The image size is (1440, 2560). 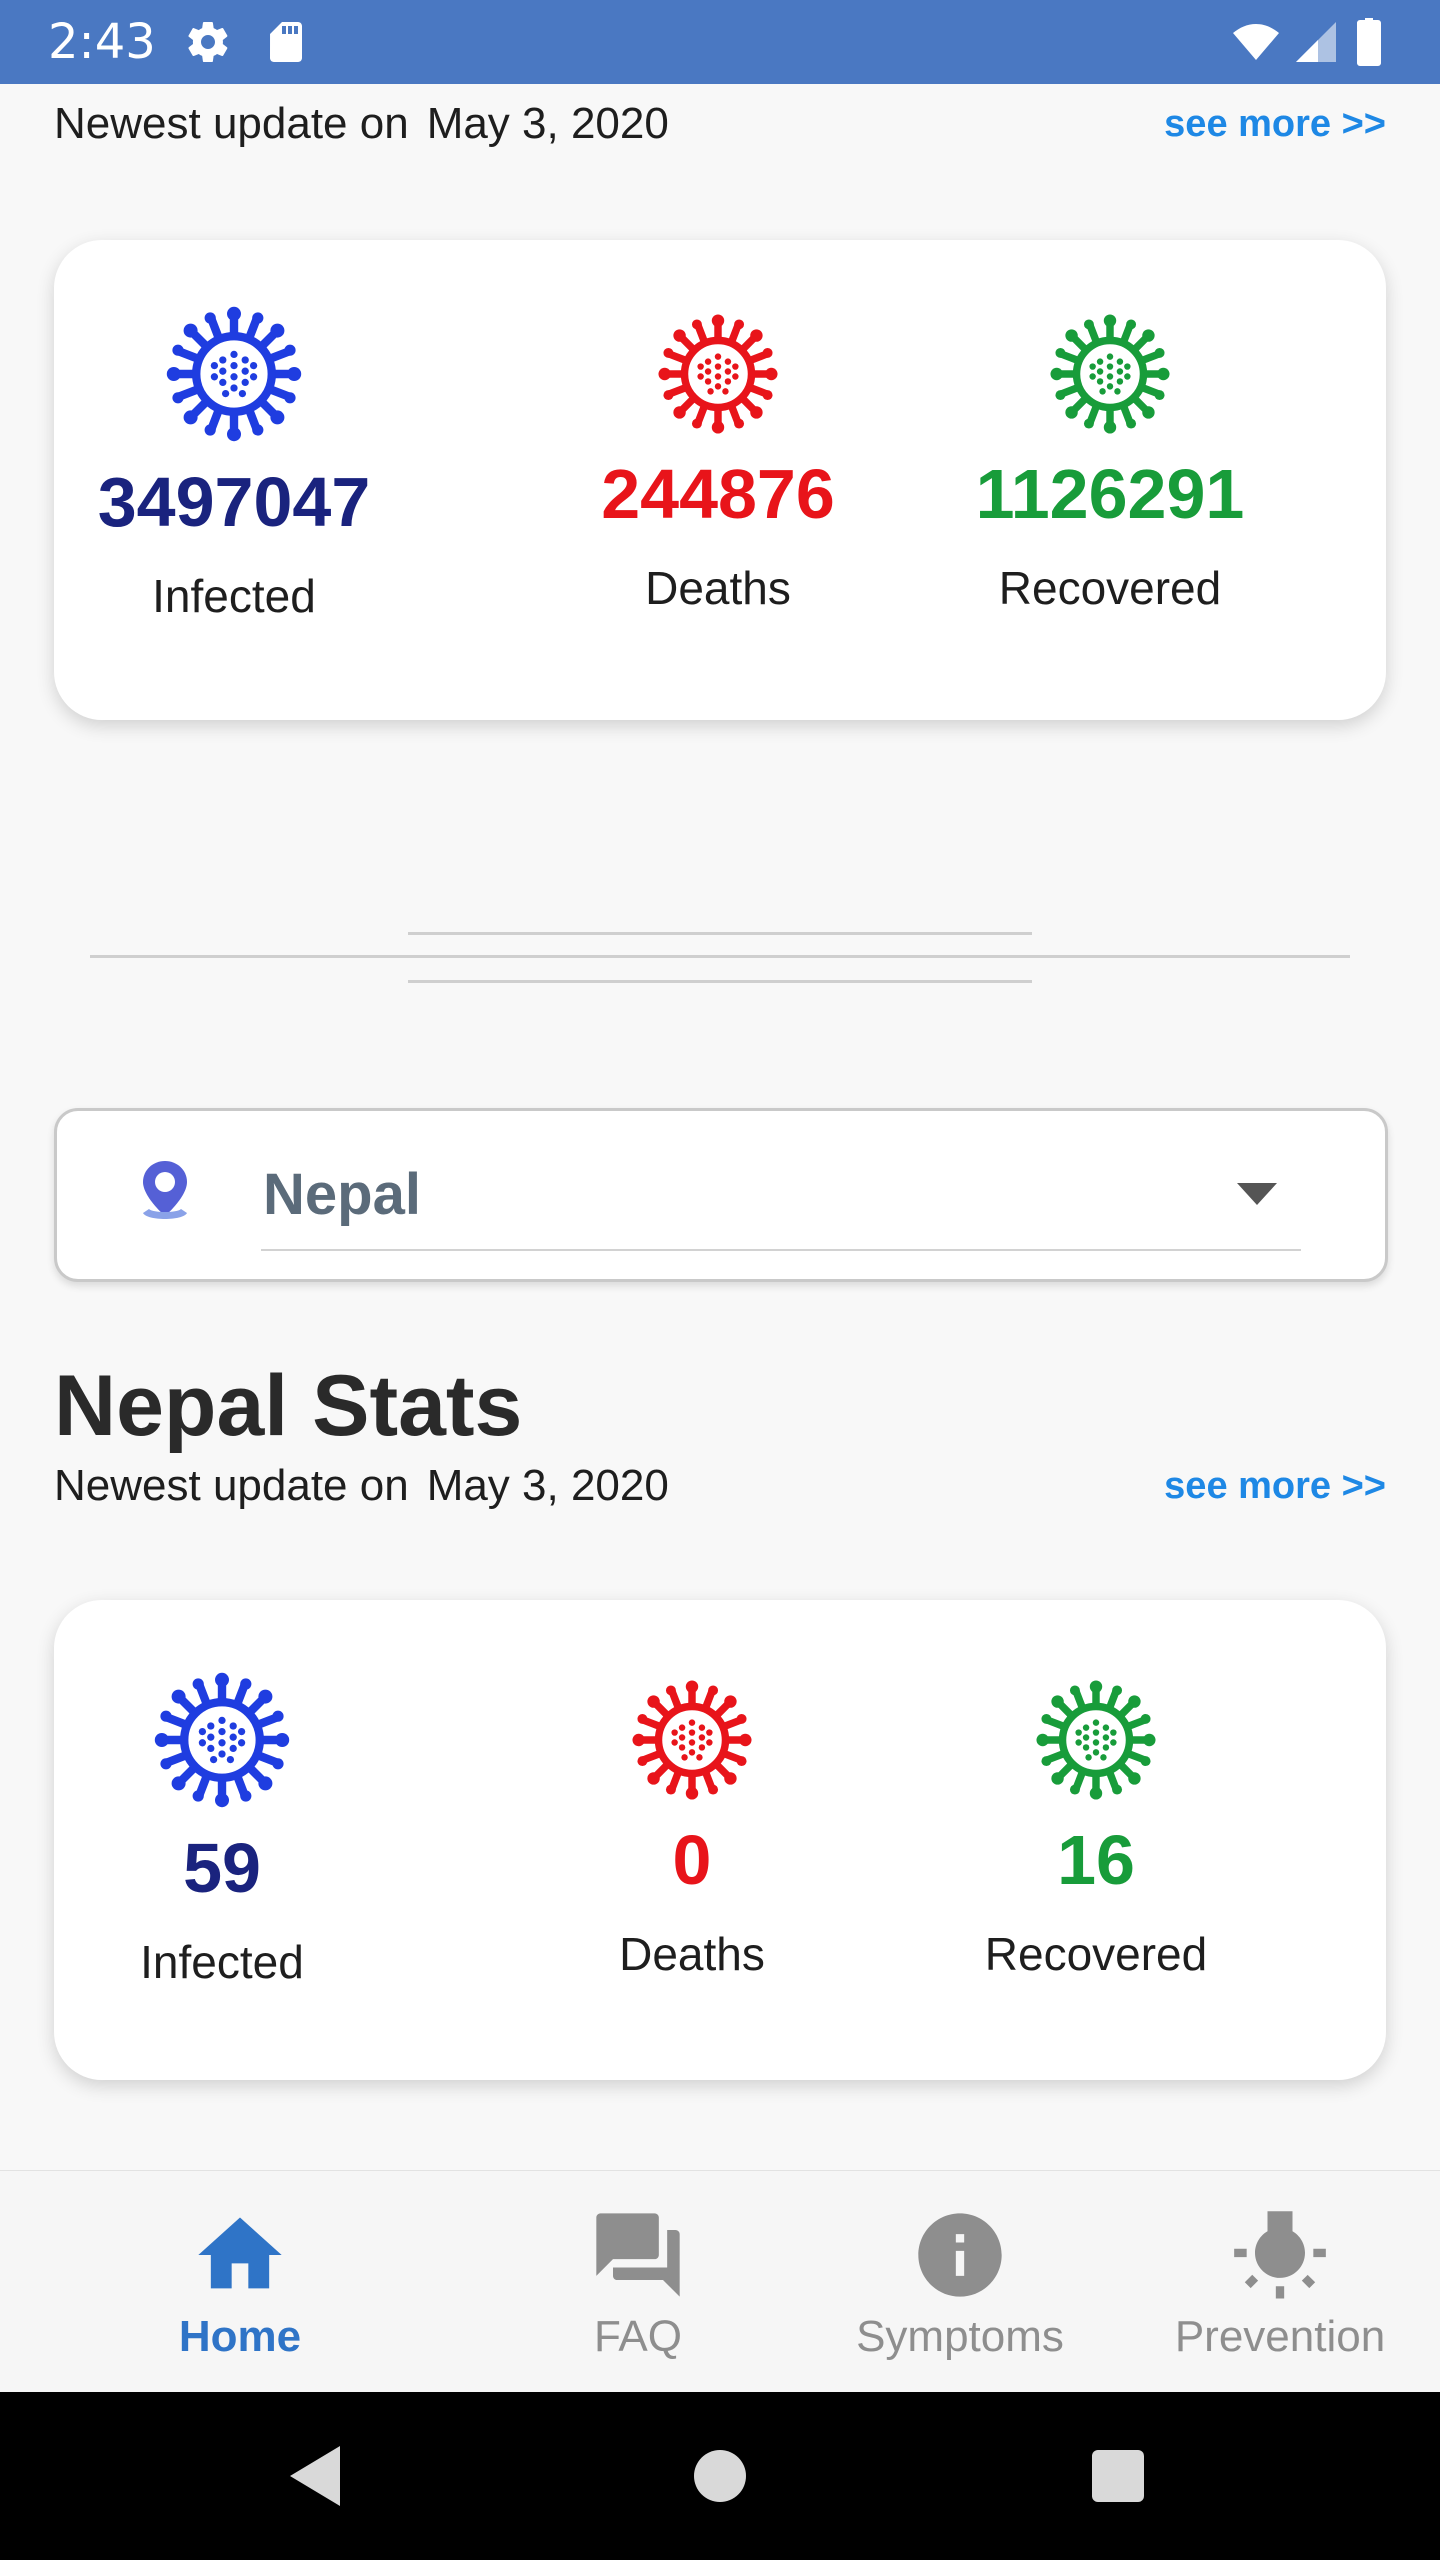 I want to click on global-recovered-value: 1126291, so click(x=1110, y=494).